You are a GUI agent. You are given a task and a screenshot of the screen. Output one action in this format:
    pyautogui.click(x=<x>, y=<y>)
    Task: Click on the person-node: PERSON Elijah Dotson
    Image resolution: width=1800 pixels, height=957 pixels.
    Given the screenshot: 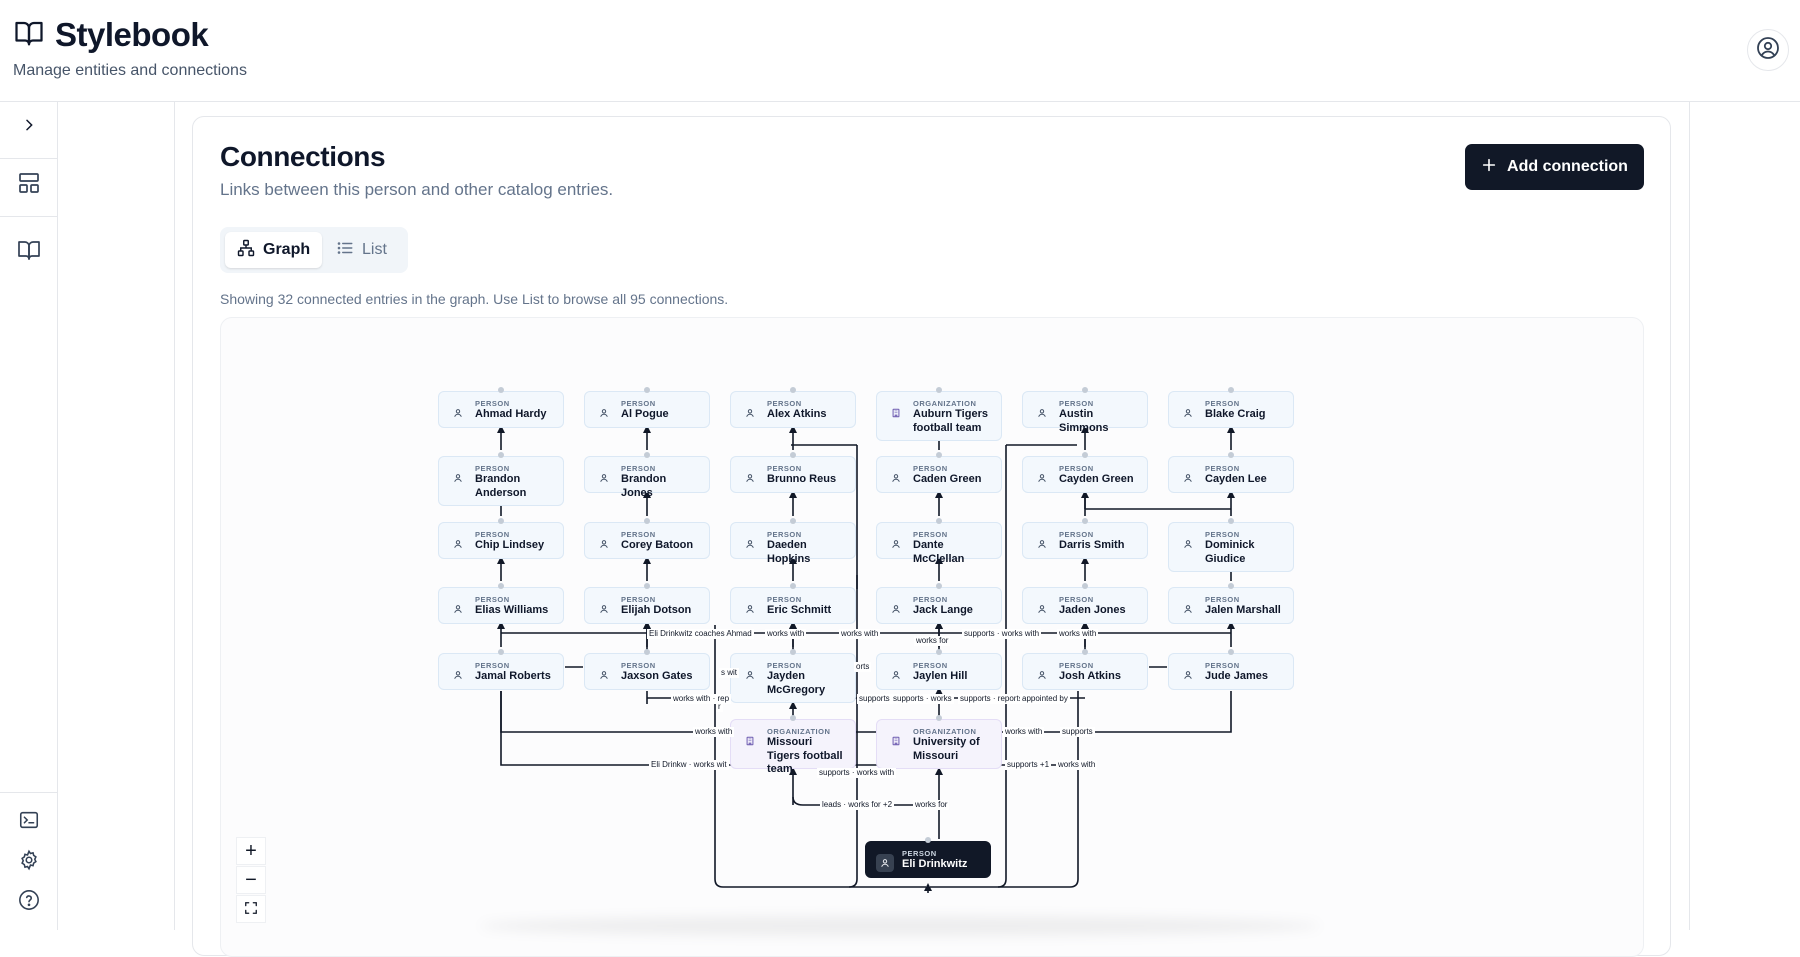 What is the action you would take?
    pyautogui.click(x=647, y=605)
    